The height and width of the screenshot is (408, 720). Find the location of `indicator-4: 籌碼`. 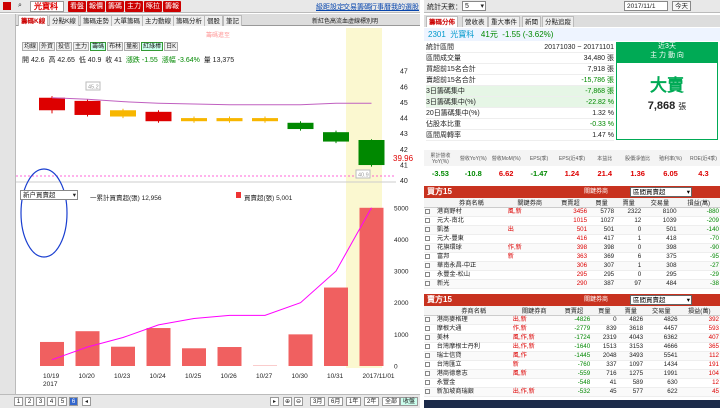

indicator-4: 籌碼 is located at coordinates (98, 46).